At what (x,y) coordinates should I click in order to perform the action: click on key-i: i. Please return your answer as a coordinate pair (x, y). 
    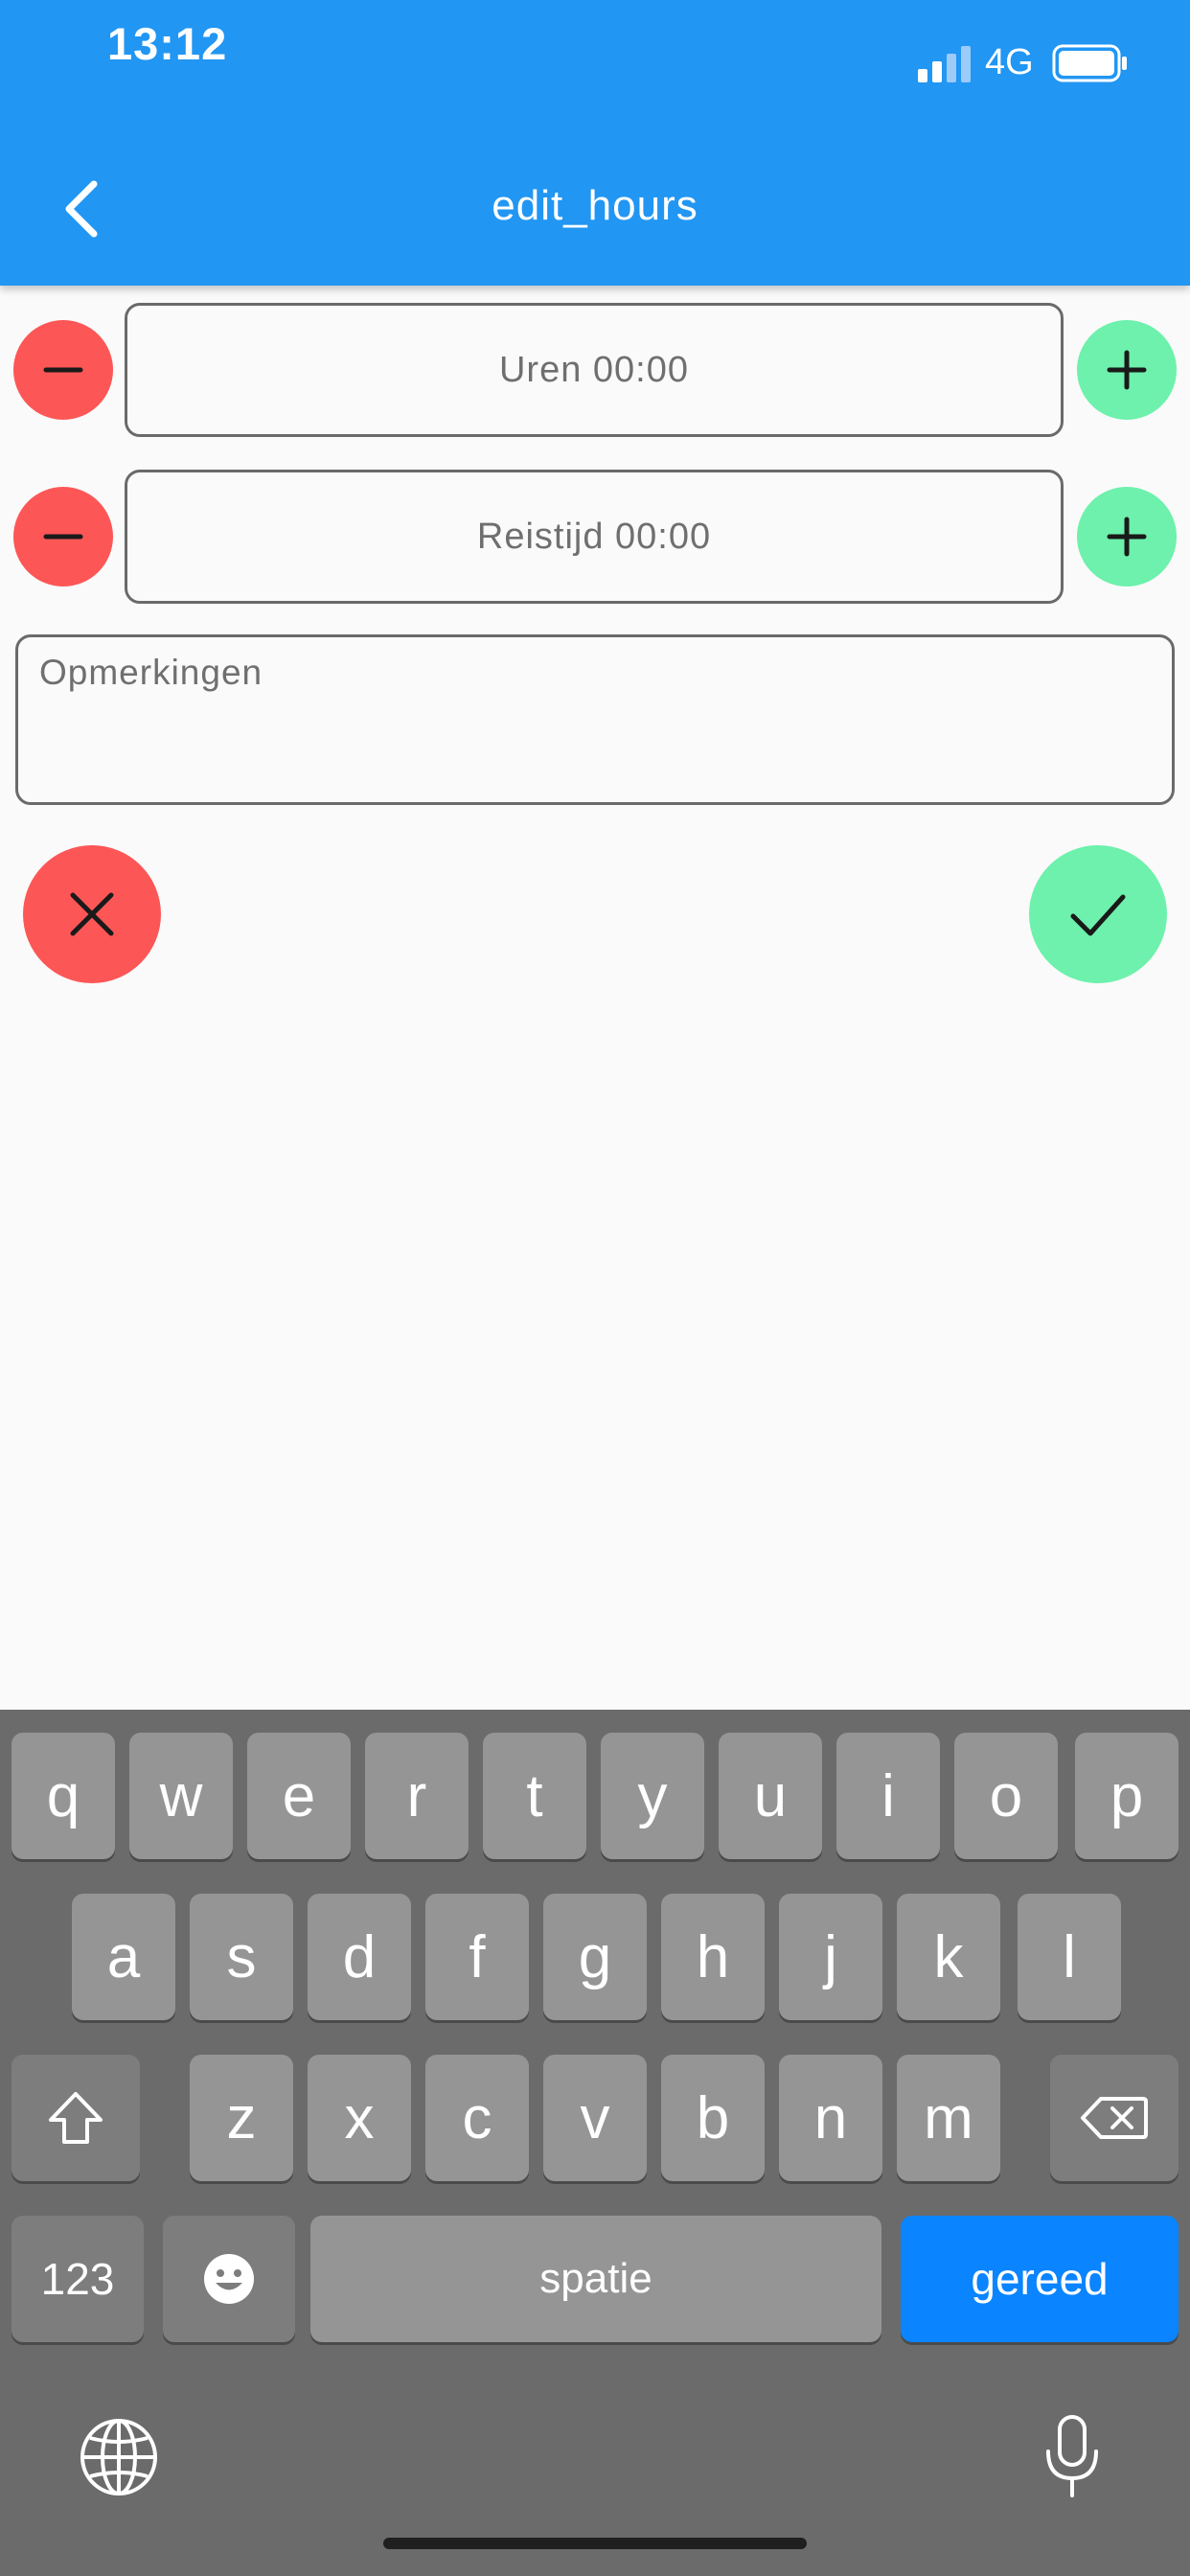
    Looking at the image, I should click on (888, 1796).